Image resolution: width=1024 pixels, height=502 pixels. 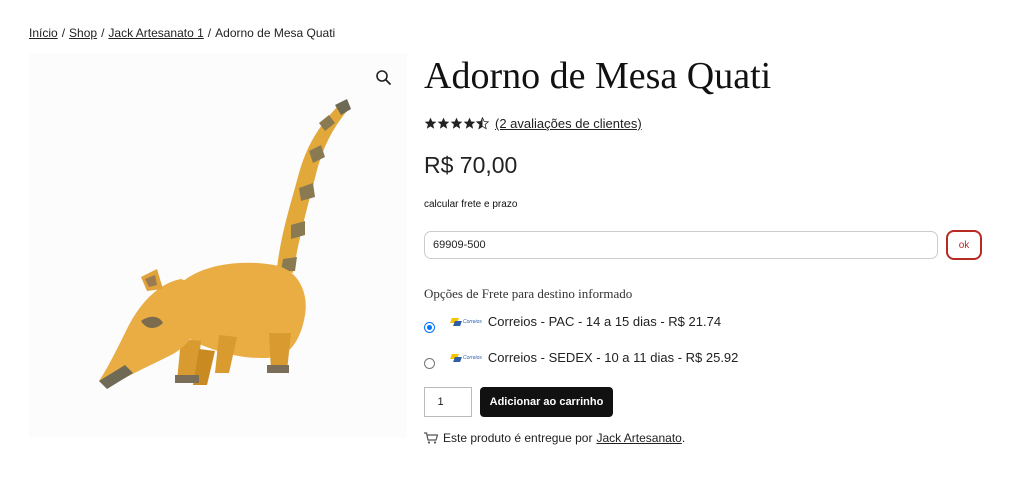 I want to click on rating-stars, so click(x=456, y=123).